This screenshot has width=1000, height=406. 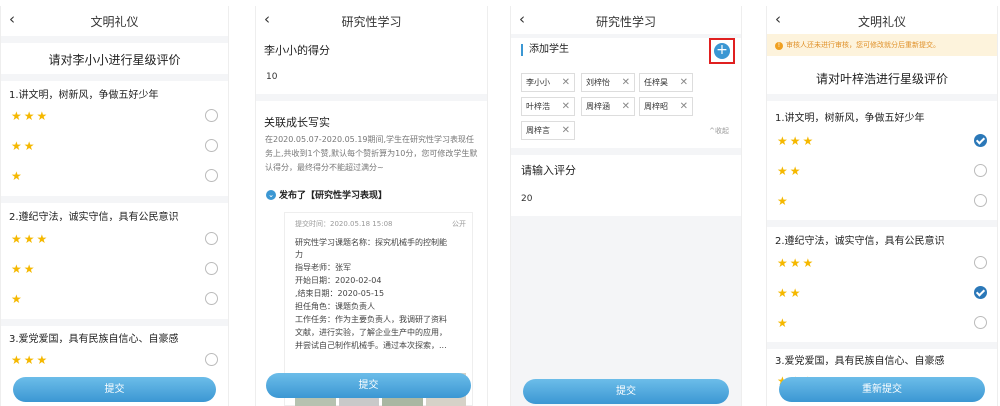 What do you see at coordinates (297, 122) in the screenshot?
I see `link-title: 关联成长写实` at bounding box center [297, 122].